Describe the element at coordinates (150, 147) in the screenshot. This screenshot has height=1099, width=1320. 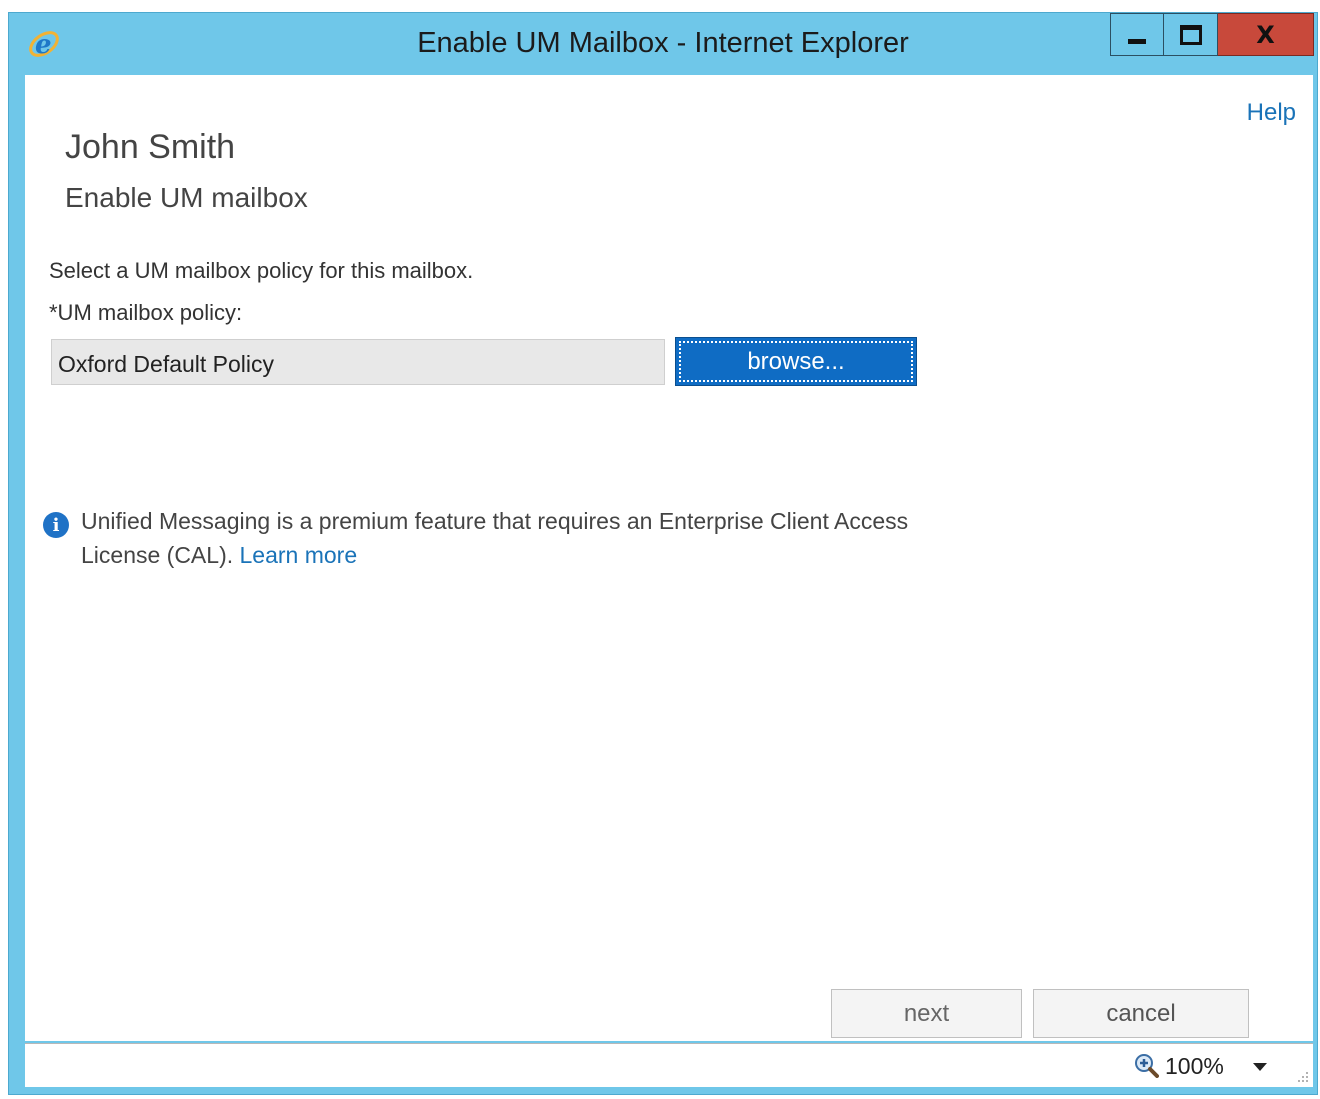
I see `user-name-heading: John Smith` at that location.